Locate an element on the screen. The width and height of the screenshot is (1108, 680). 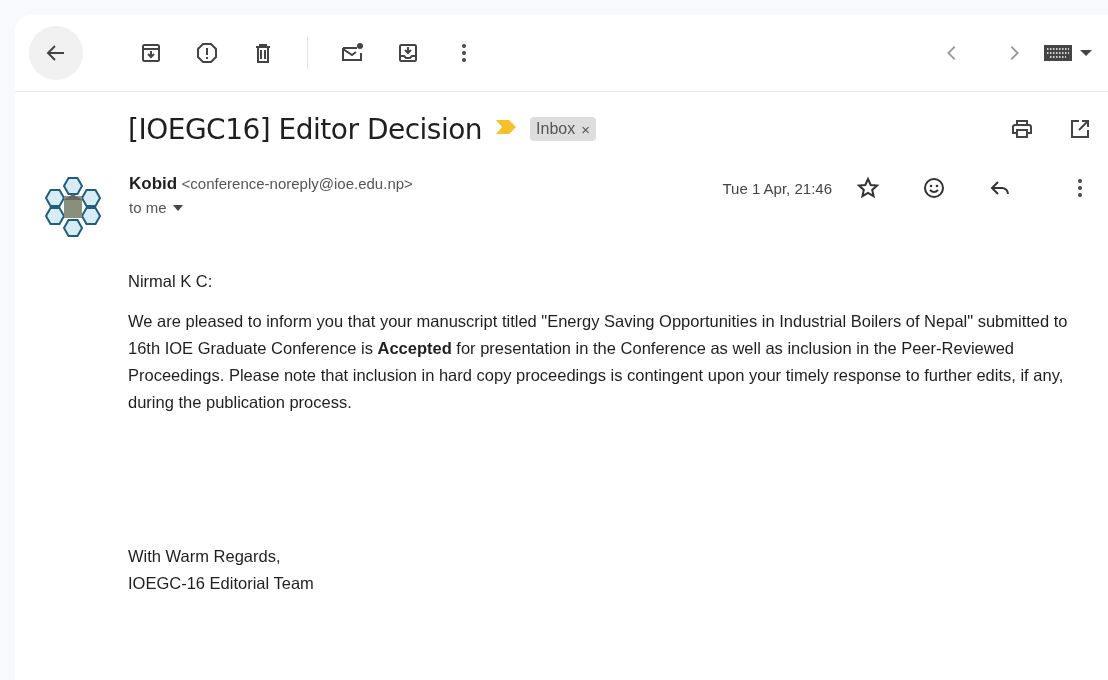
email-subject: [IOEGC16] Editor Decision is located at coordinates (305, 129).